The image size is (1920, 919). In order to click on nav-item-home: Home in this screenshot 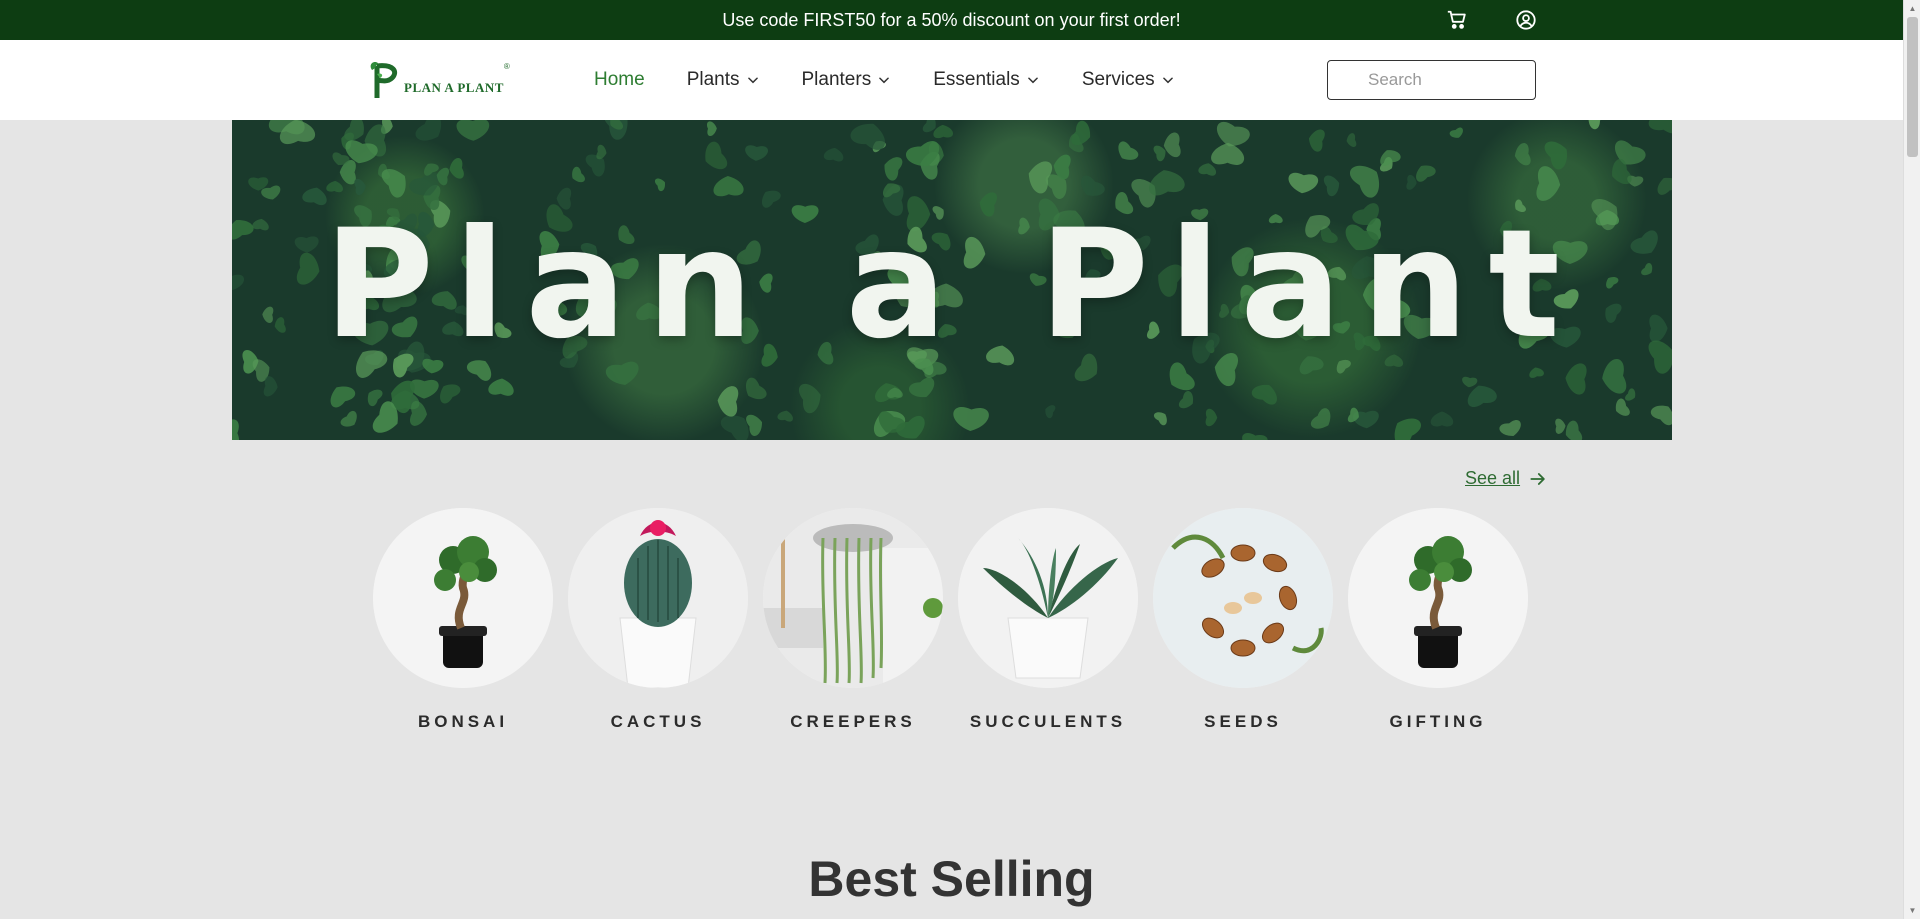, I will do `click(619, 80)`.